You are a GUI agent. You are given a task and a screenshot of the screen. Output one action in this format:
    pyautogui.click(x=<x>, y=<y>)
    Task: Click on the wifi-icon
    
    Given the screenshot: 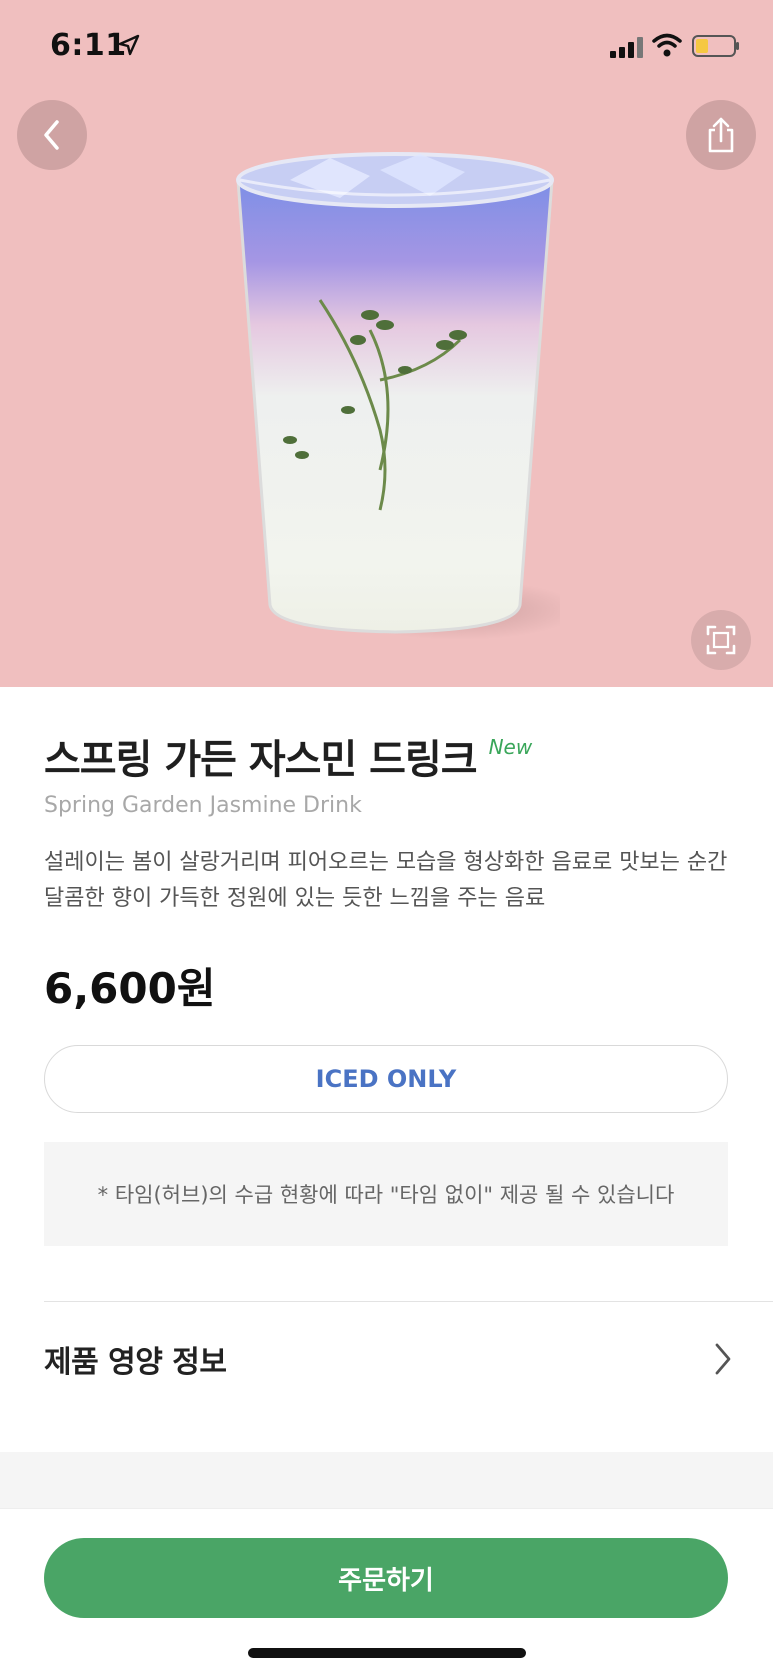 What is the action you would take?
    pyautogui.click(x=667, y=45)
    